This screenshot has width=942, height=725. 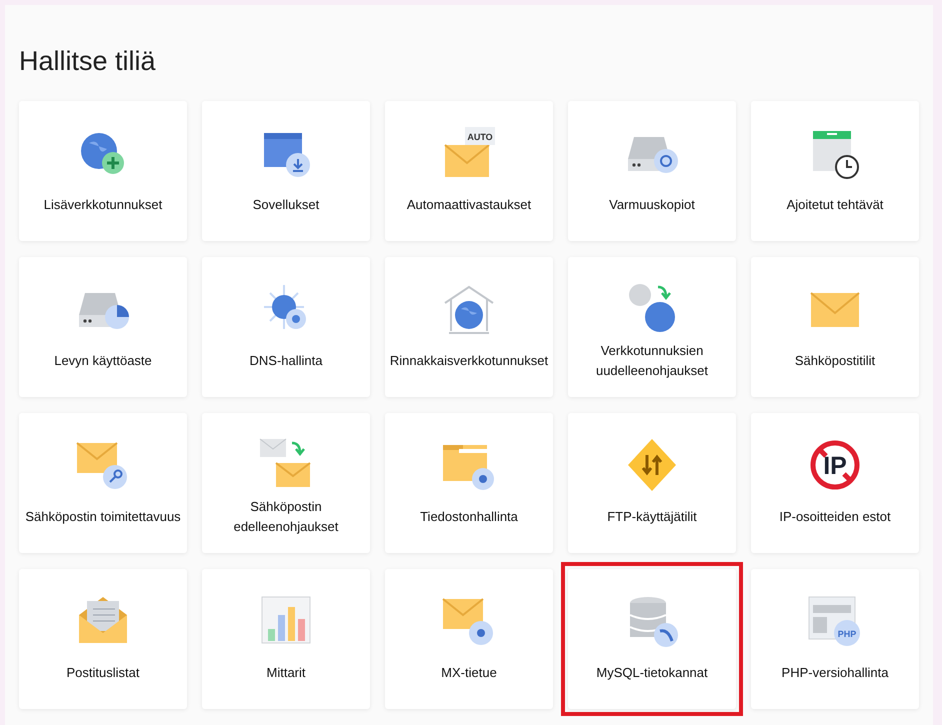 What do you see at coordinates (101, 465) in the screenshot?
I see `envelope-key-icon` at bounding box center [101, 465].